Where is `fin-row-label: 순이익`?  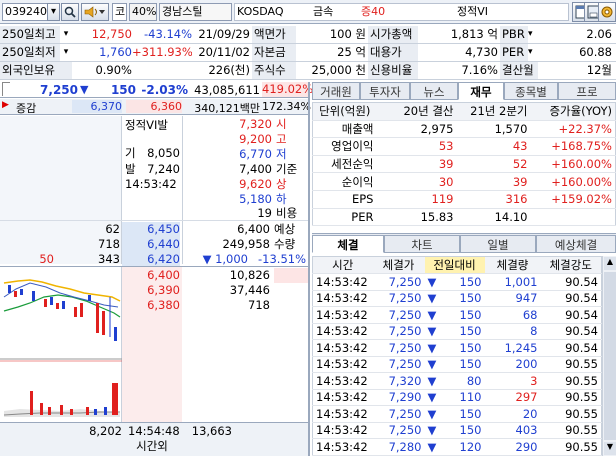
fin-row-label: 순이익 is located at coordinates (344, 181).